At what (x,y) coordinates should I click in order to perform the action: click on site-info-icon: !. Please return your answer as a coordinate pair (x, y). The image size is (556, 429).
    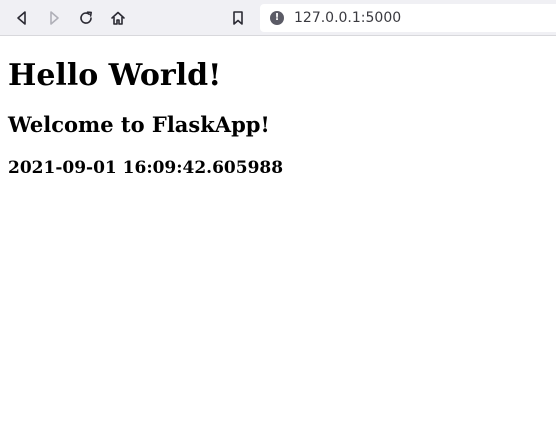
    Looking at the image, I should click on (277, 18).